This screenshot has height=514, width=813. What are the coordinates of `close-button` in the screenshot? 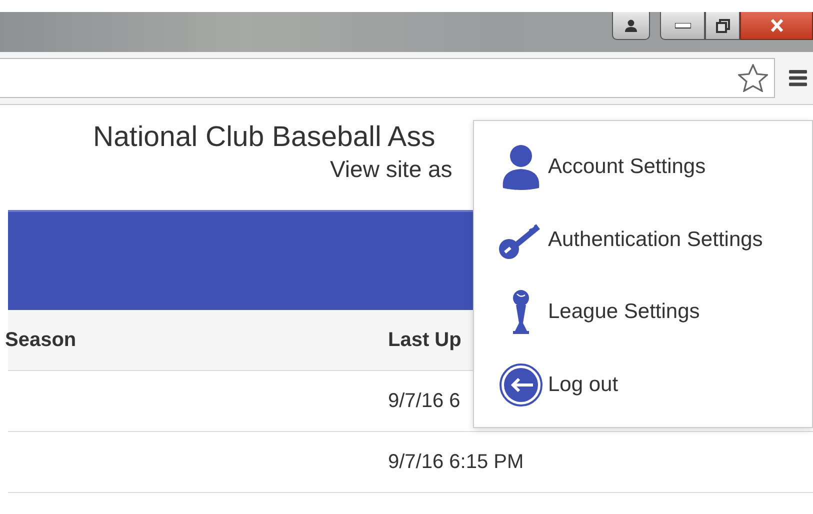 It's located at (776, 26).